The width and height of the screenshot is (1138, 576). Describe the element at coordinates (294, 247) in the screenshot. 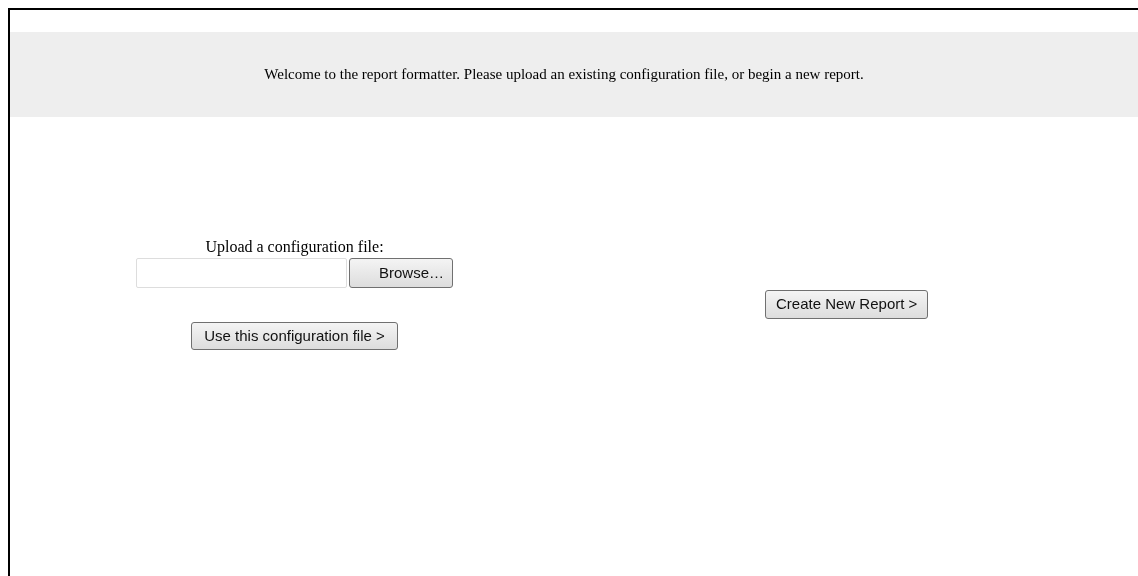

I see `upload-label: Upload a configuration file:` at that location.